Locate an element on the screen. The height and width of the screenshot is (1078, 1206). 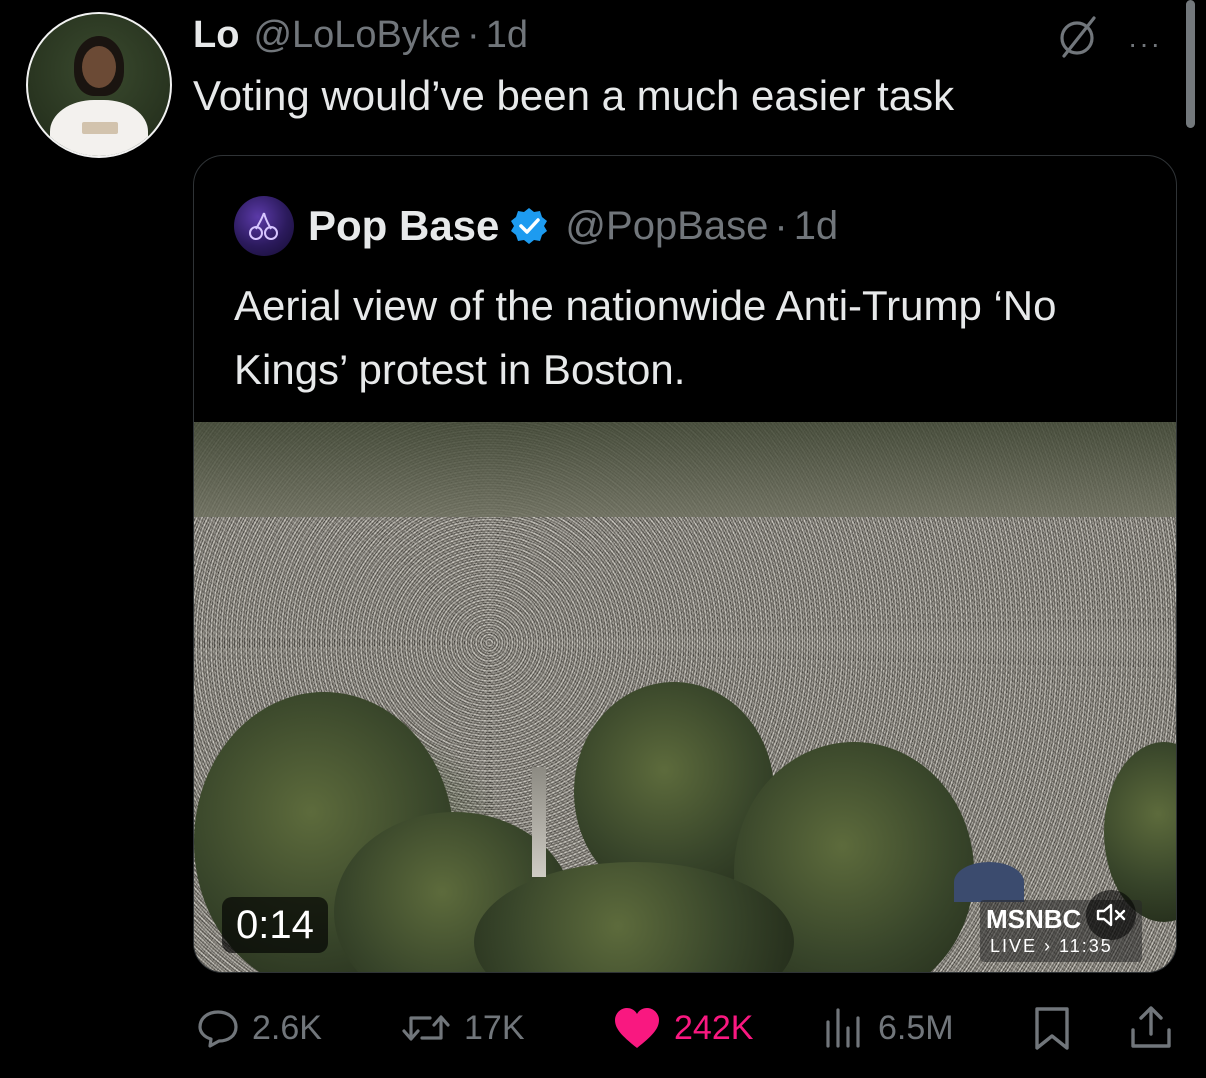
views-button: 6.5M is located at coordinates (888, 1028).